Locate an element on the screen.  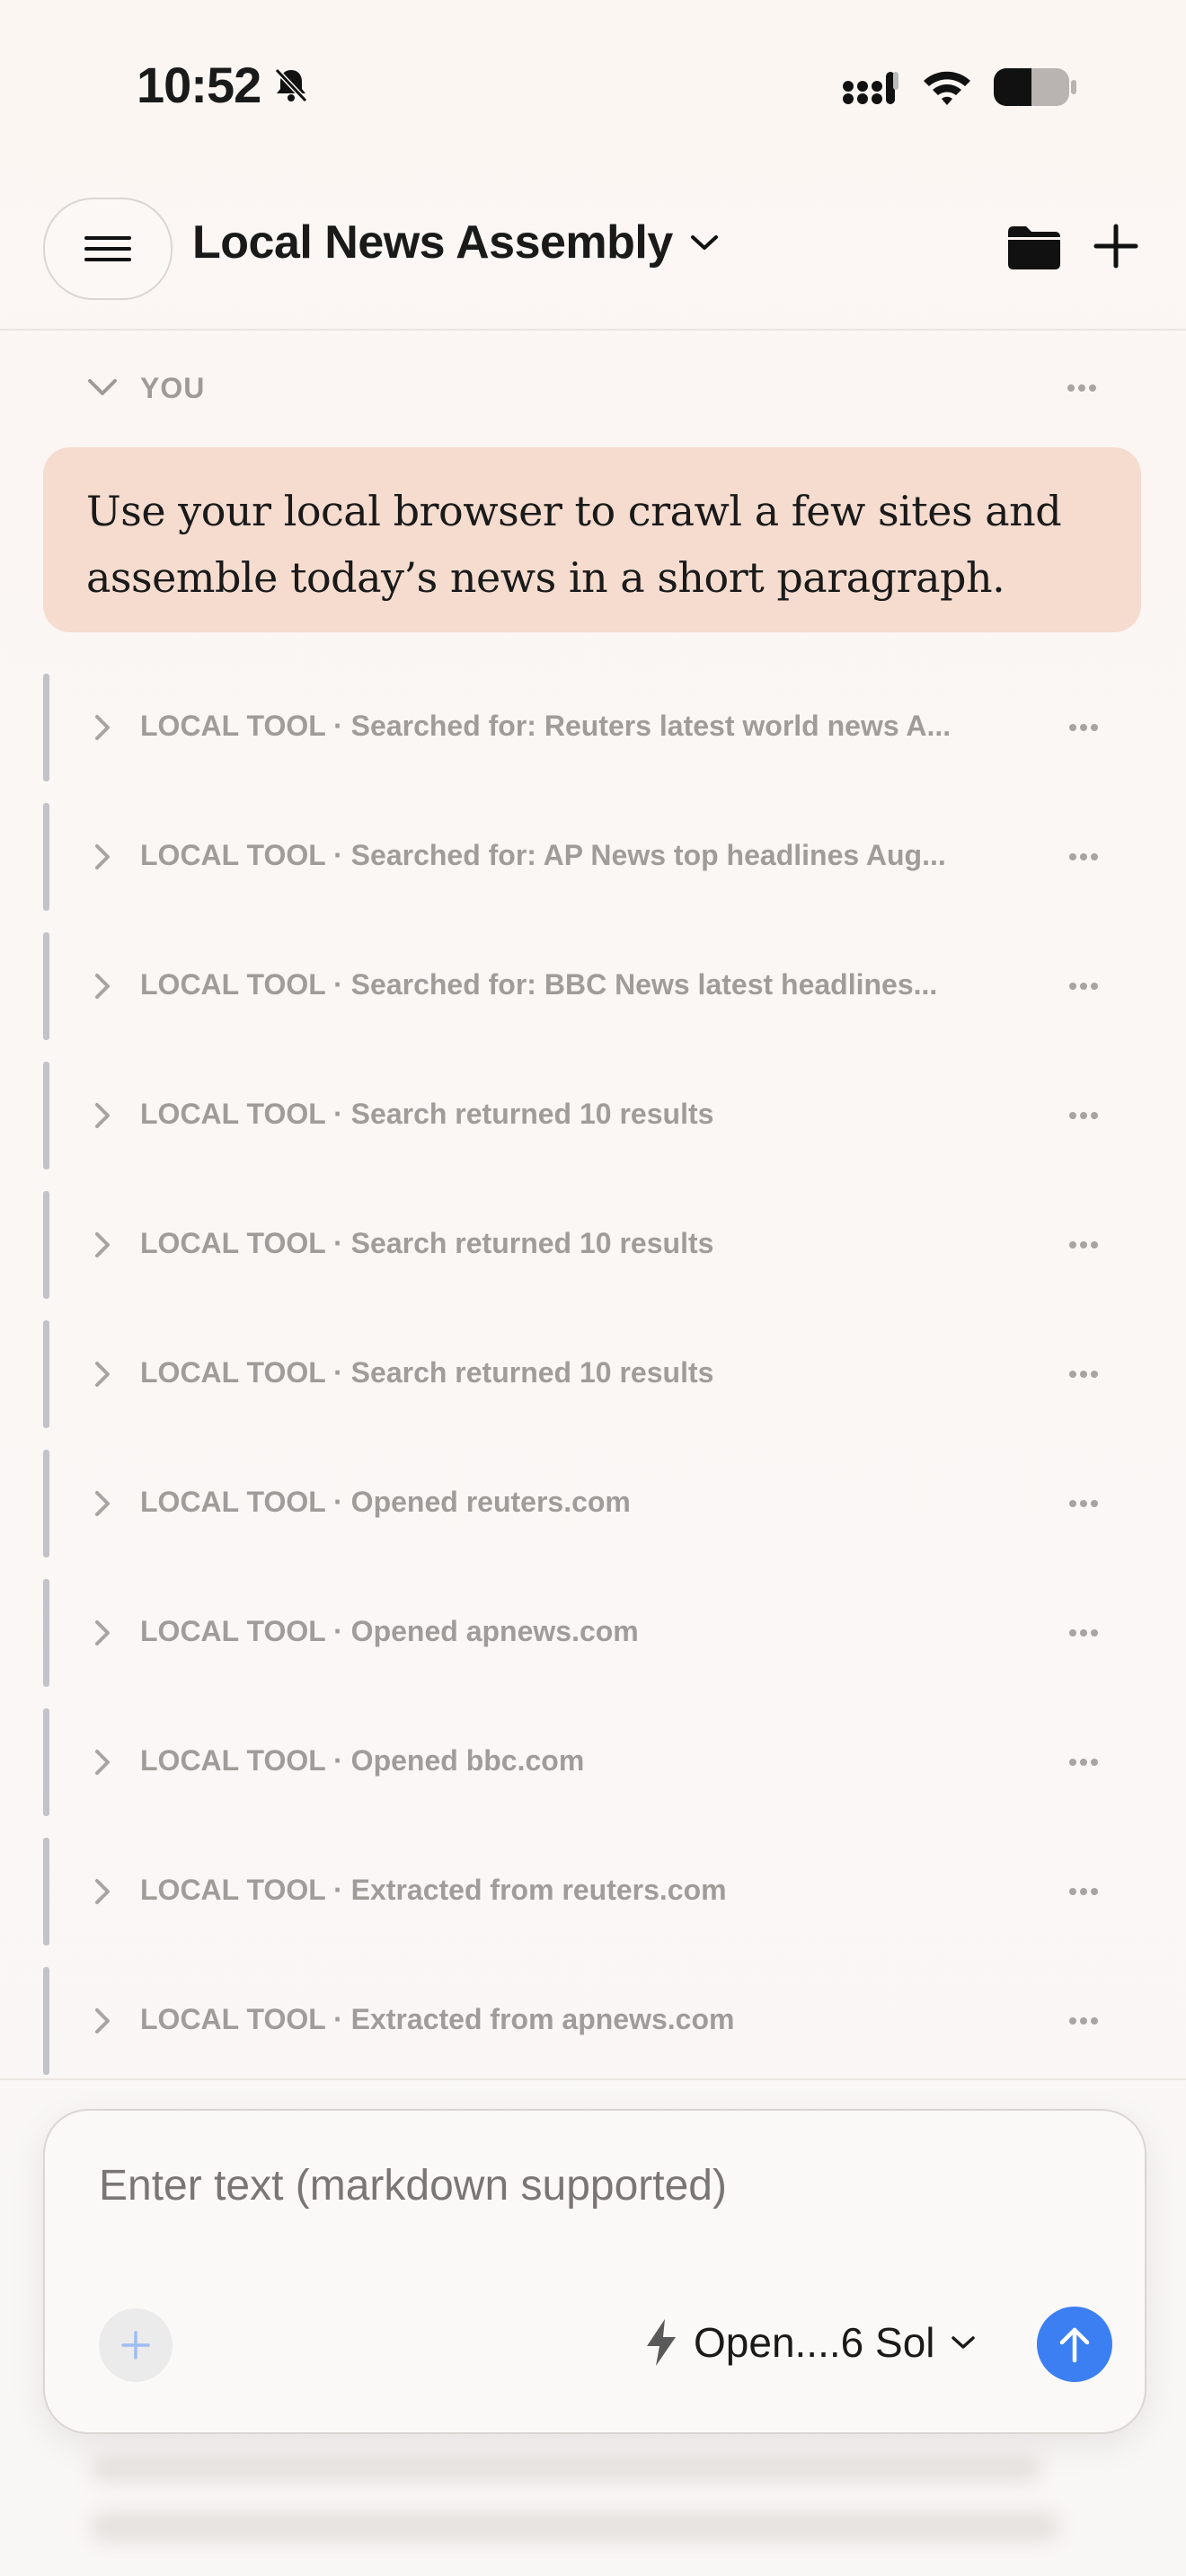
menu-button is located at coordinates (108, 249).